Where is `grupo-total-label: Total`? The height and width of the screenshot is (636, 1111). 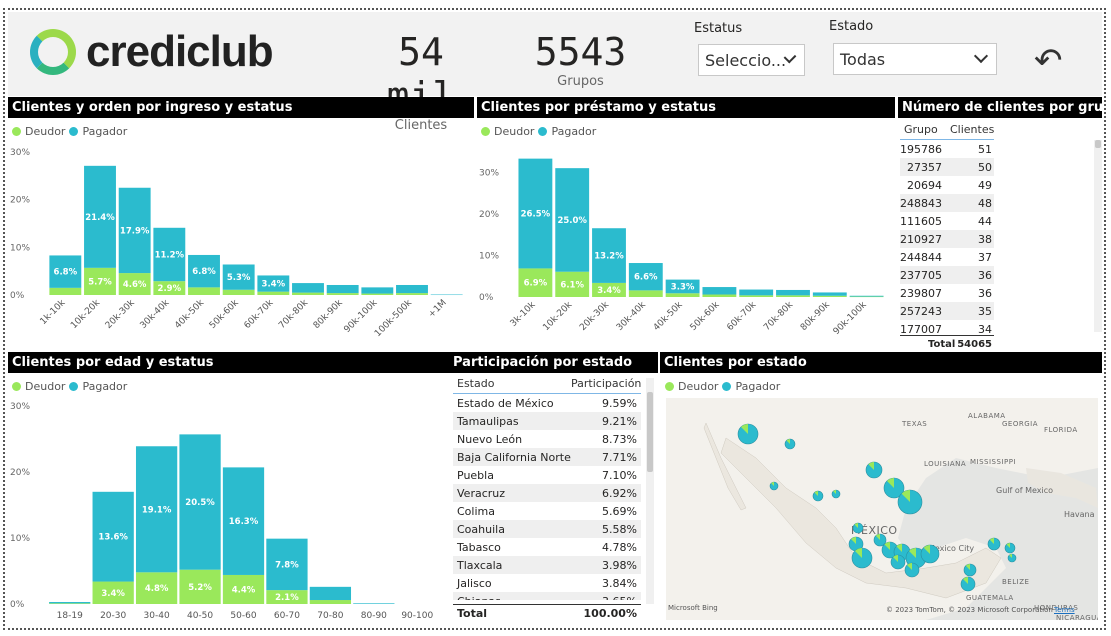 grupo-total-label: Total is located at coordinates (942, 344).